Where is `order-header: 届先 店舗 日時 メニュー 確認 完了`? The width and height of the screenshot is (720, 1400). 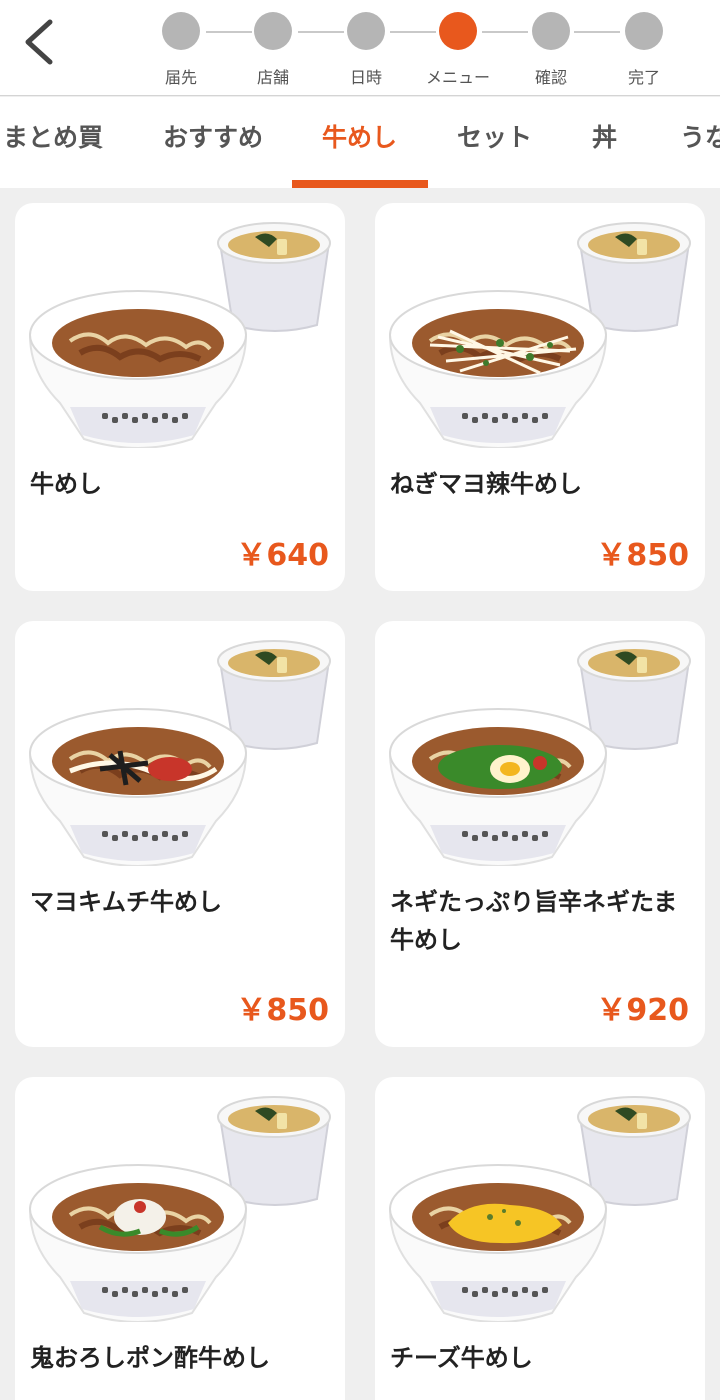
order-header: 届先 店舗 日時 メニュー 確認 完了 is located at coordinates (360, 48).